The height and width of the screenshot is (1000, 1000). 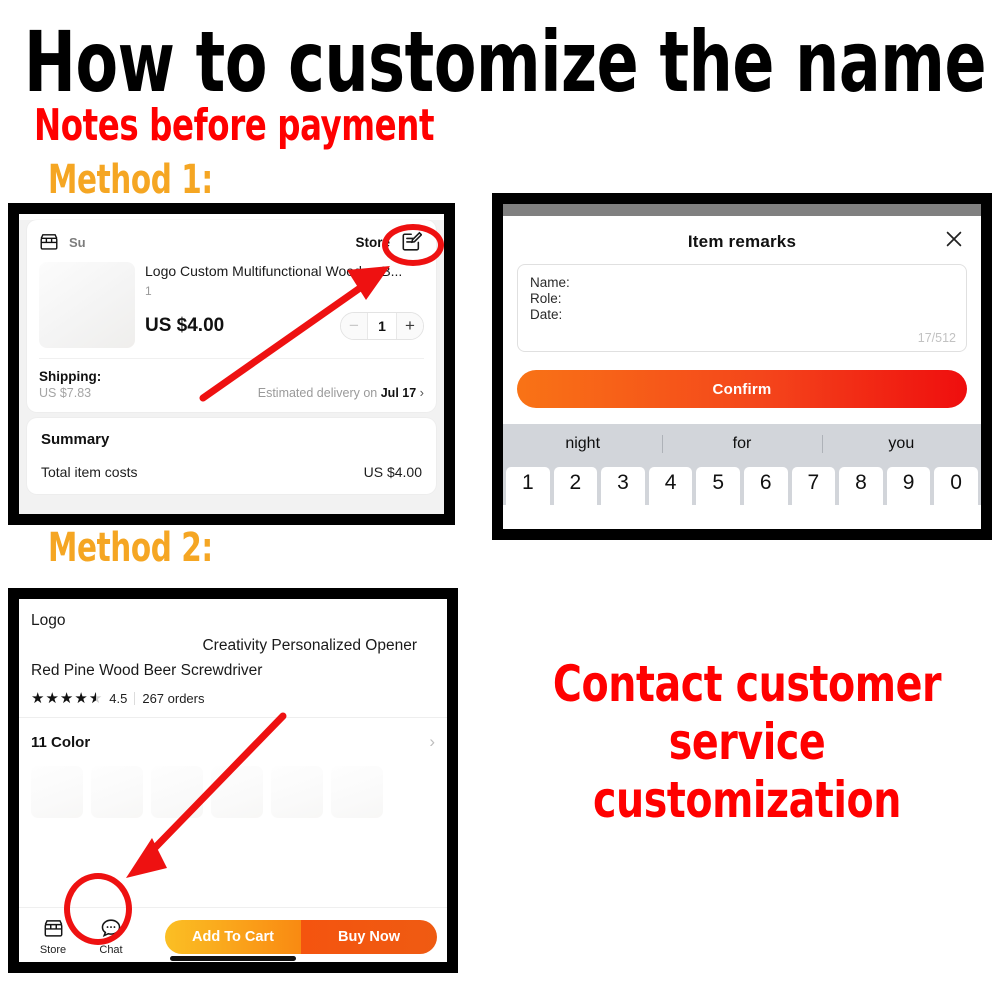 What do you see at coordinates (412, 242) in the screenshot?
I see `note-edit-icon` at bounding box center [412, 242].